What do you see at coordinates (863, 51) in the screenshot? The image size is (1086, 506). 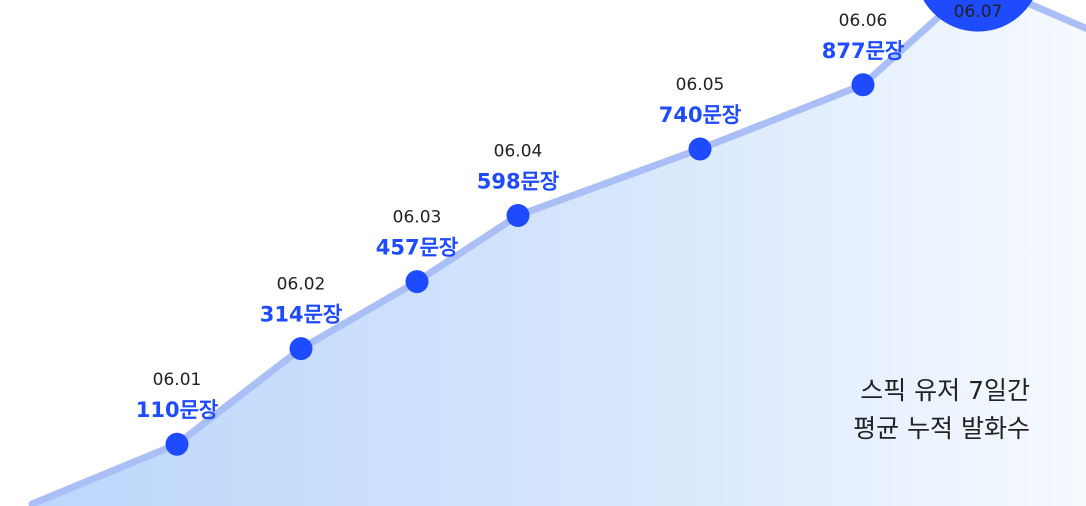 I see `value-label: 877문장` at bounding box center [863, 51].